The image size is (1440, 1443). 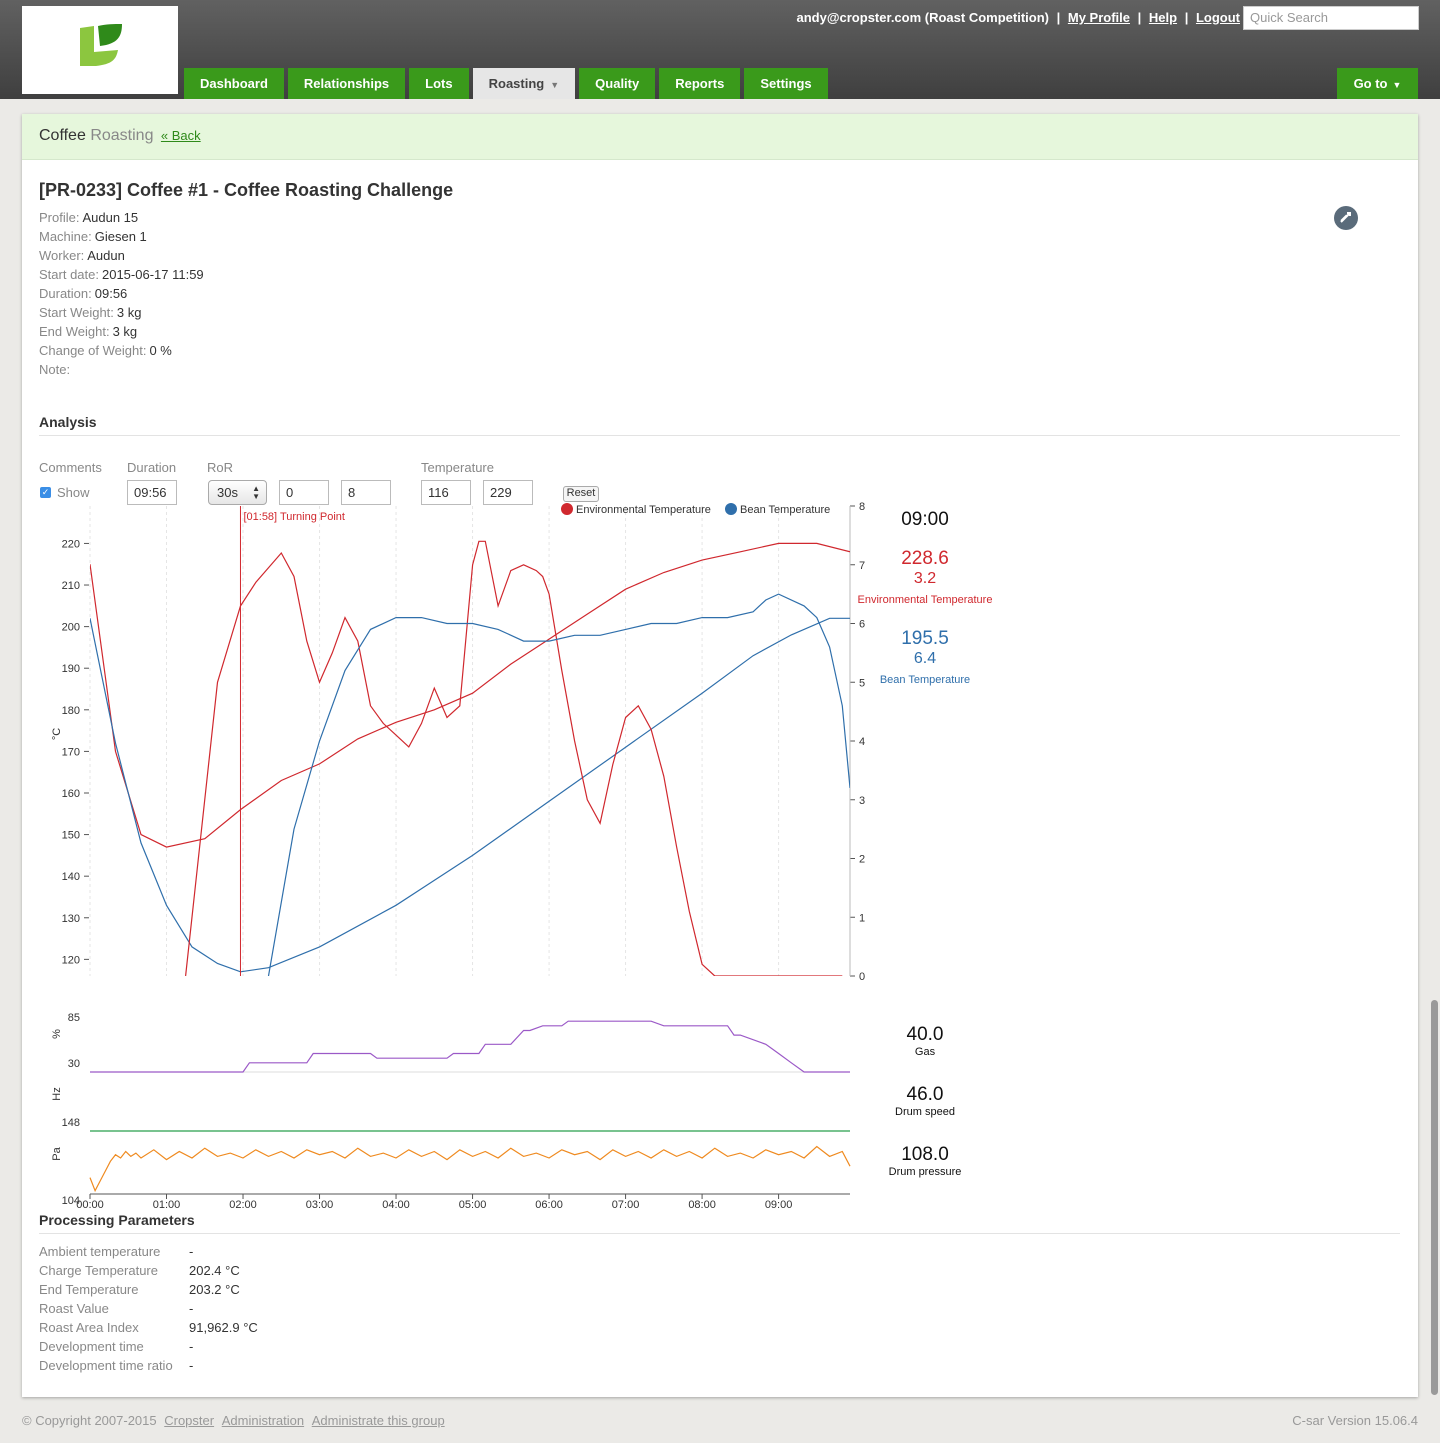 What do you see at coordinates (862, 860) in the screenshot?
I see `y2-tick-label: 2` at bounding box center [862, 860].